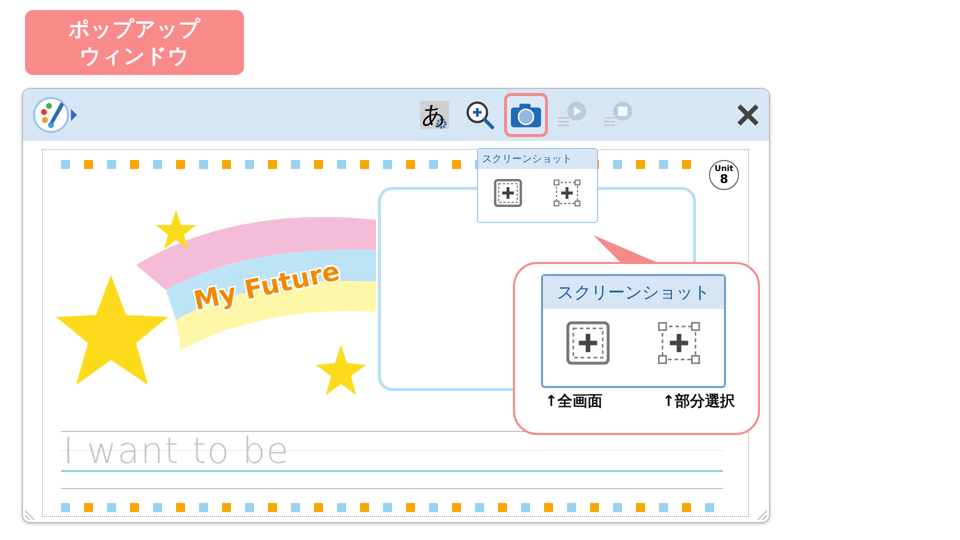  What do you see at coordinates (537, 159) in the screenshot?
I see `tooltip-title: スクリーンショット` at bounding box center [537, 159].